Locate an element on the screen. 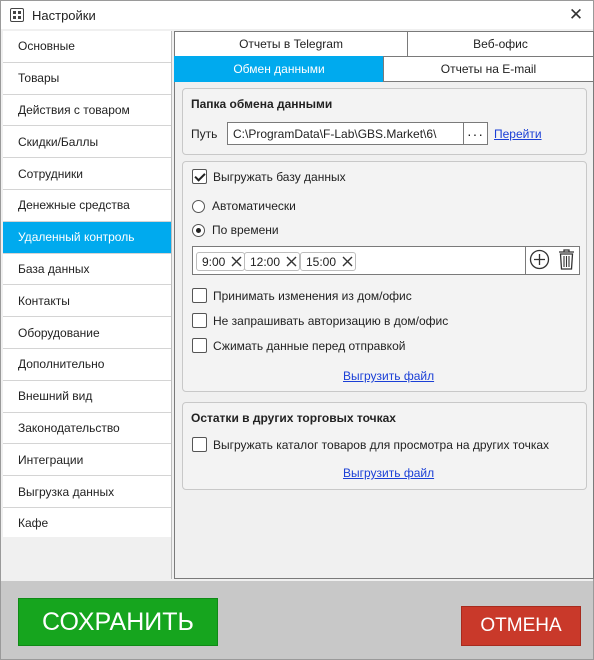 This screenshot has height=660, width=594. sidebar-empty-area is located at coordinates (87, 558).